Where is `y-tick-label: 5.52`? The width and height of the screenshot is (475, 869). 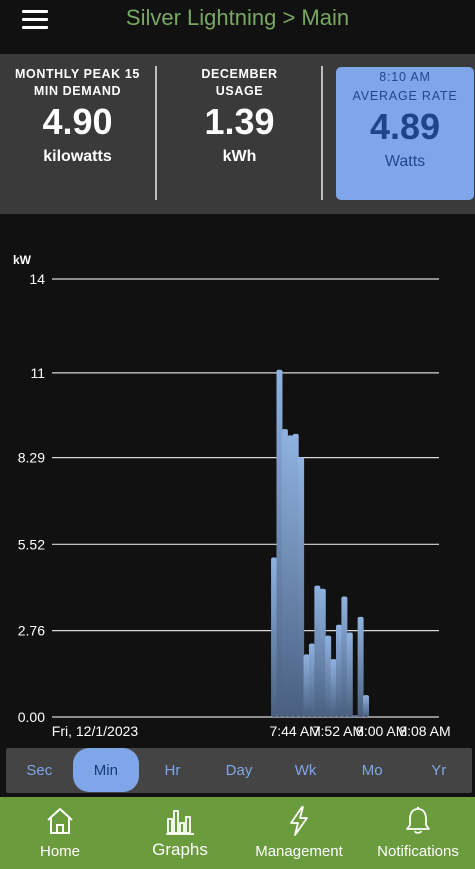
y-tick-label: 5.52 is located at coordinates (31, 544).